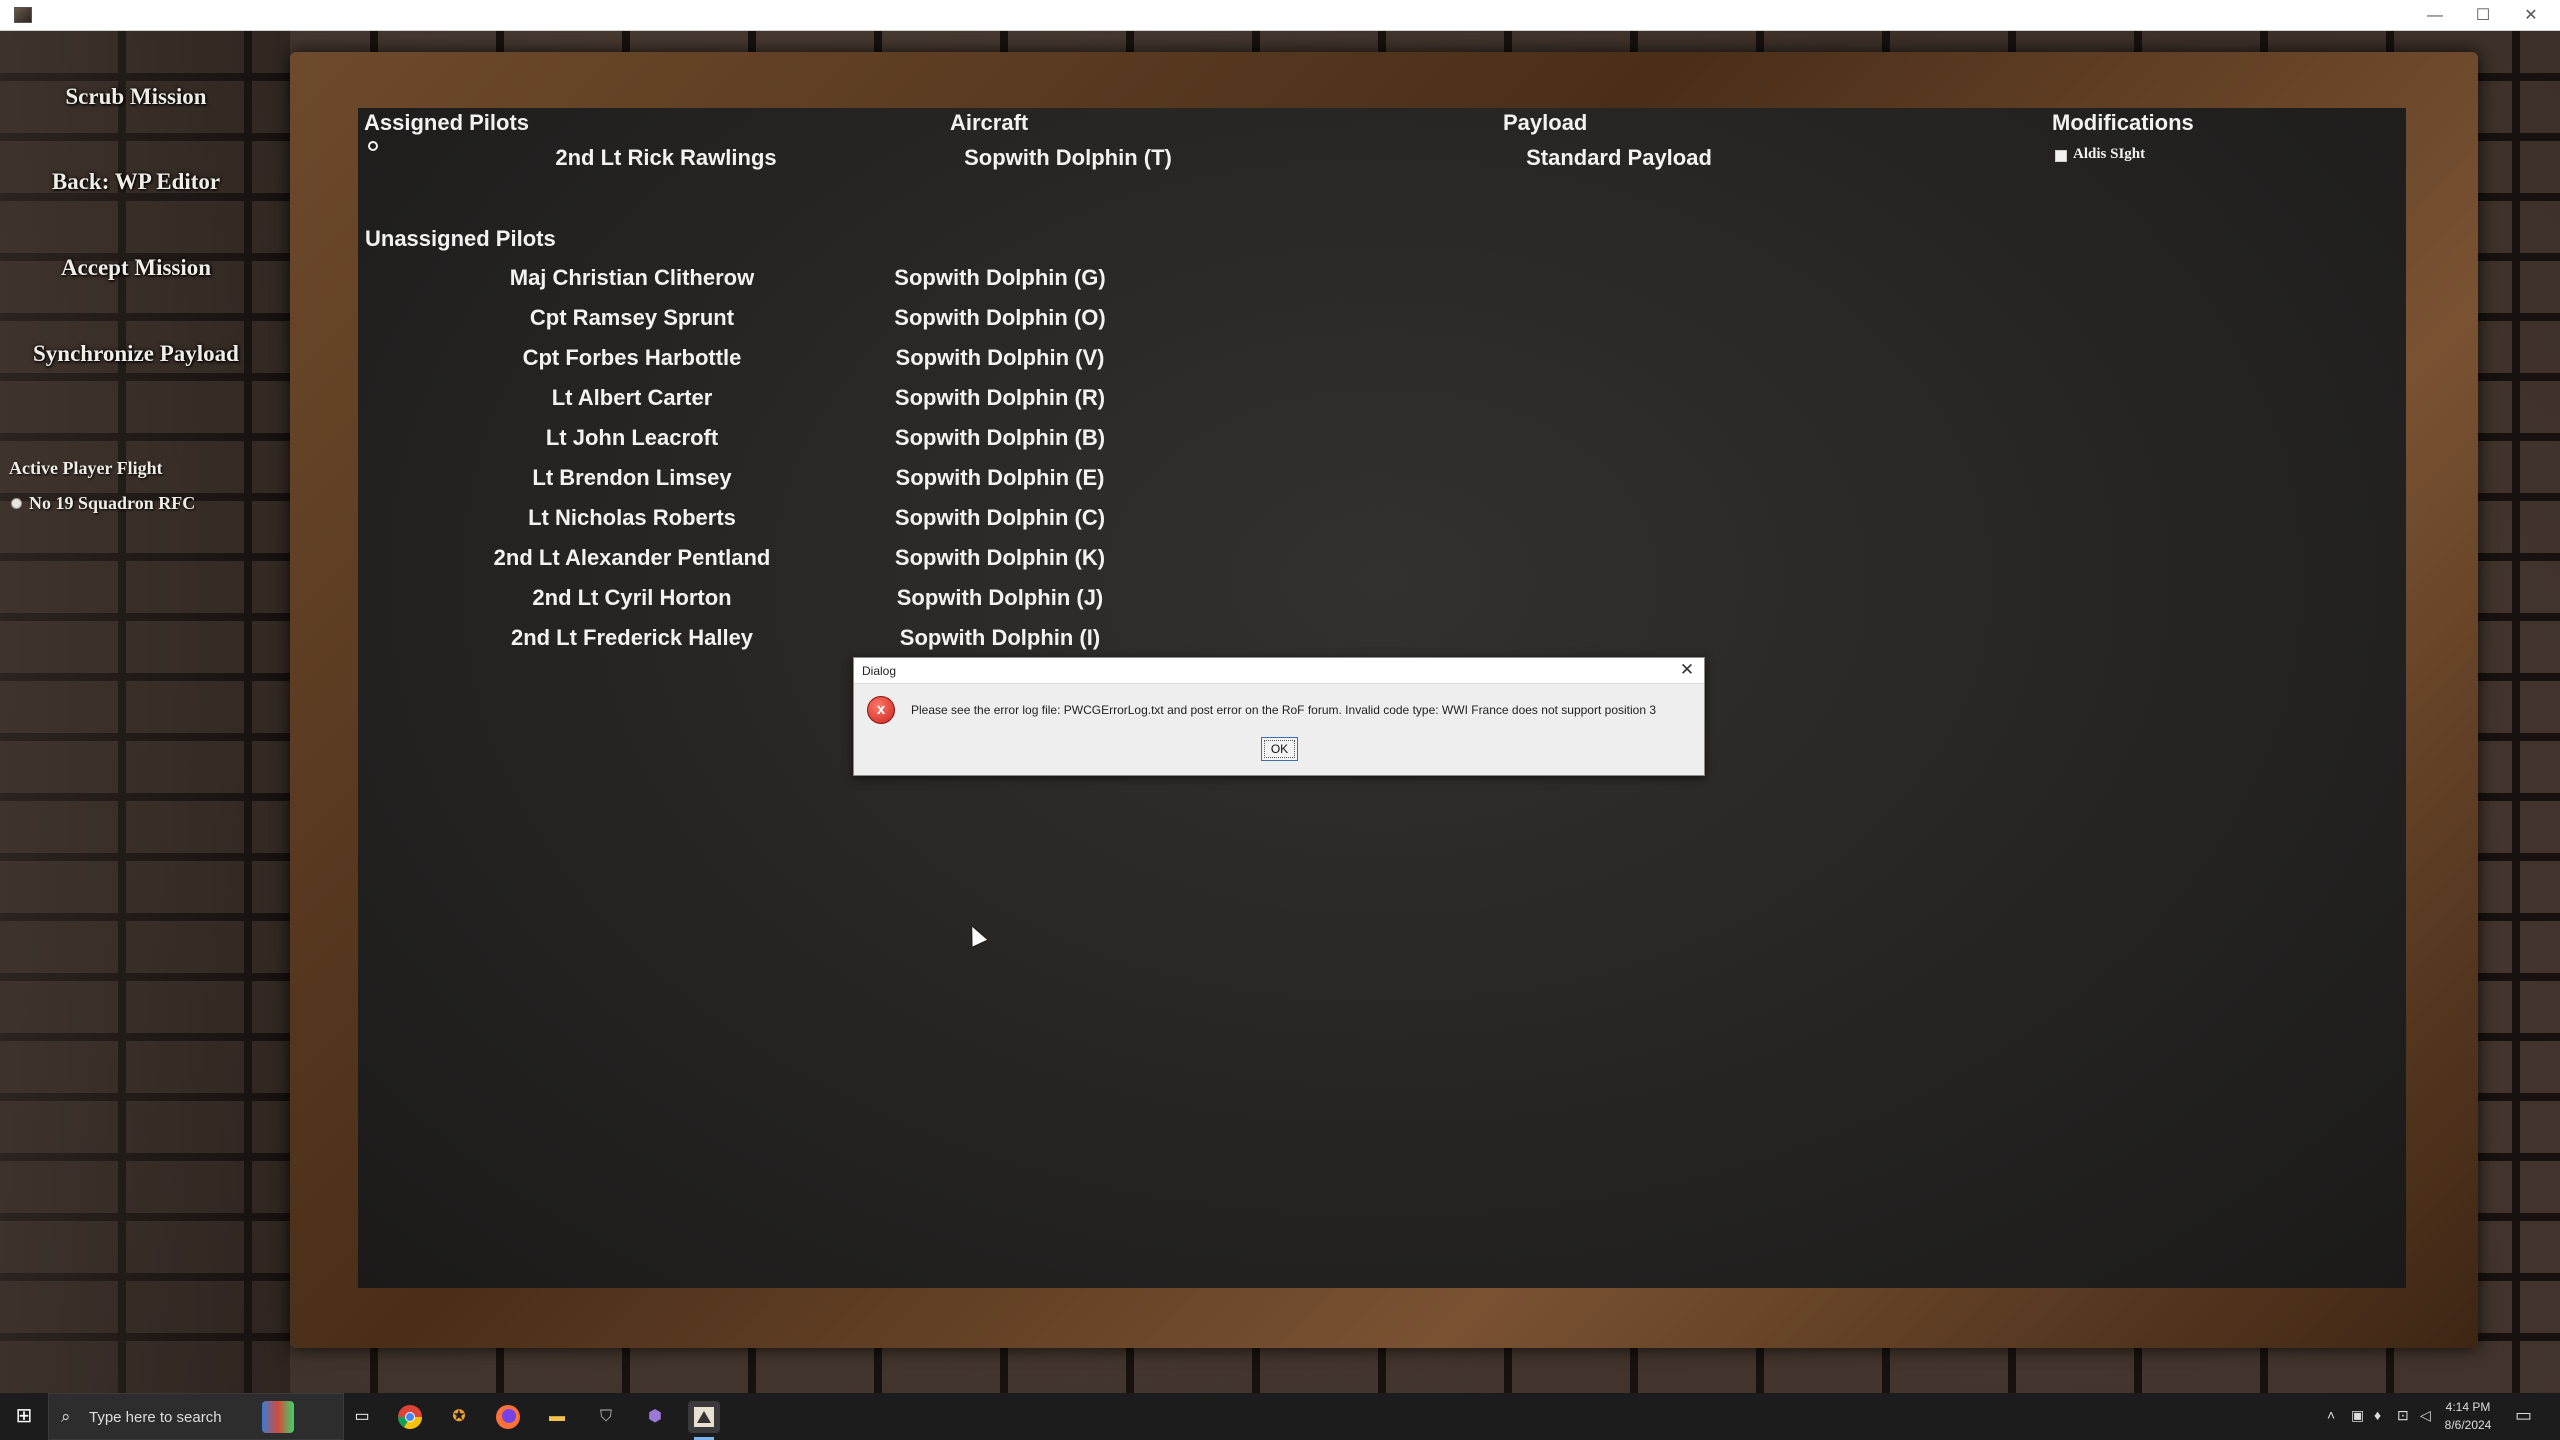  What do you see at coordinates (136, 182) in the screenshot?
I see `back-wp-editor-button: Back: WP Editor` at bounding box center [136, 182].